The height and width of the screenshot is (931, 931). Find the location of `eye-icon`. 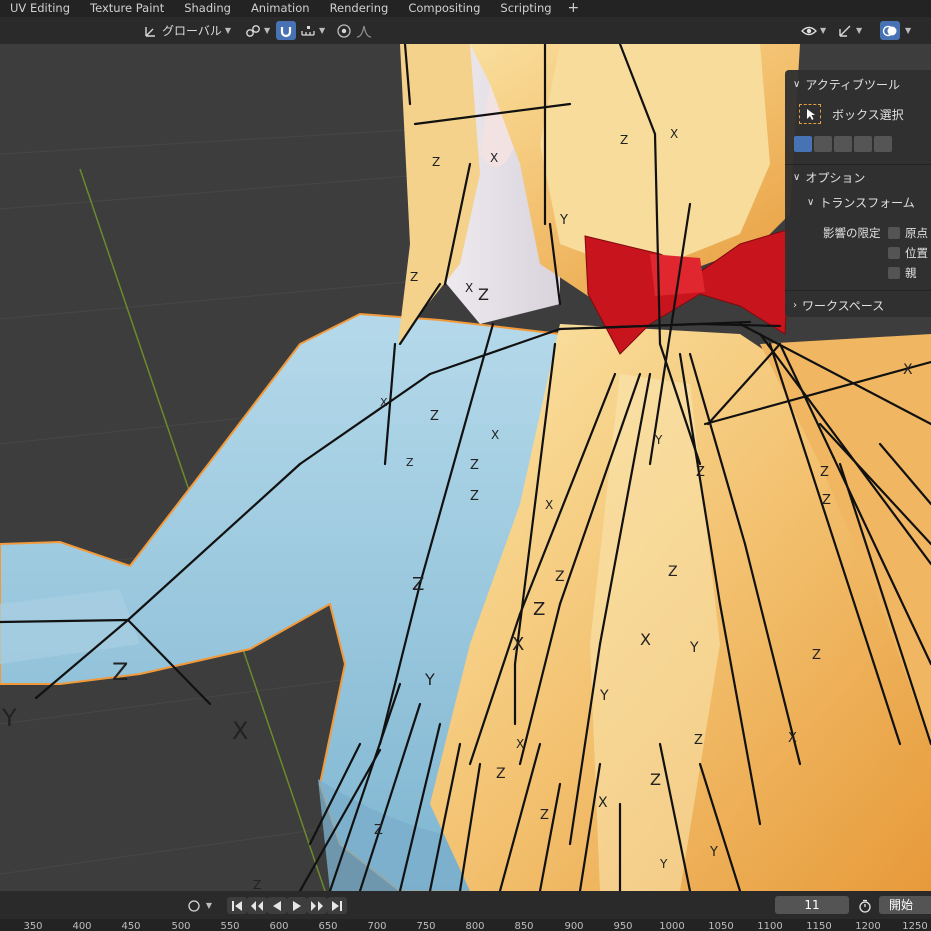

eye-icon is located at coordinates (809, 31).